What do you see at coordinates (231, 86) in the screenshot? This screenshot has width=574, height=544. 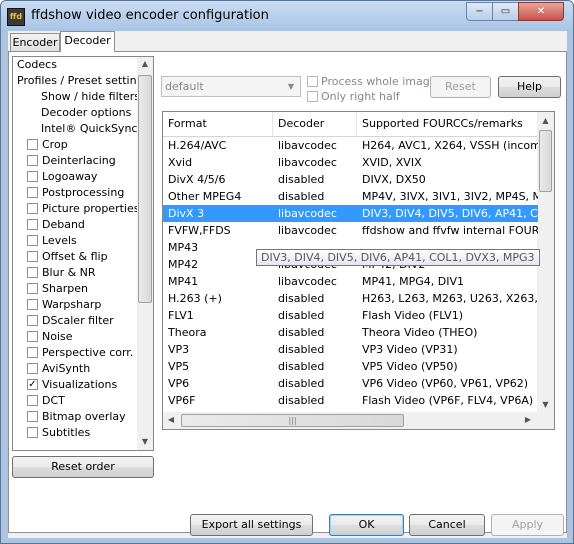 I see `preset-combo: default ▼` at bounding box center [231, 86].